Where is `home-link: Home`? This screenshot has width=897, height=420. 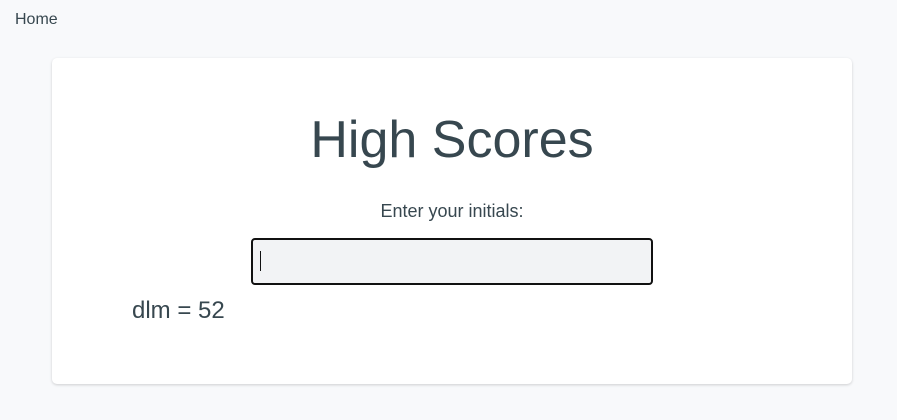
home-link: Home is located at coordinates (36, 20).